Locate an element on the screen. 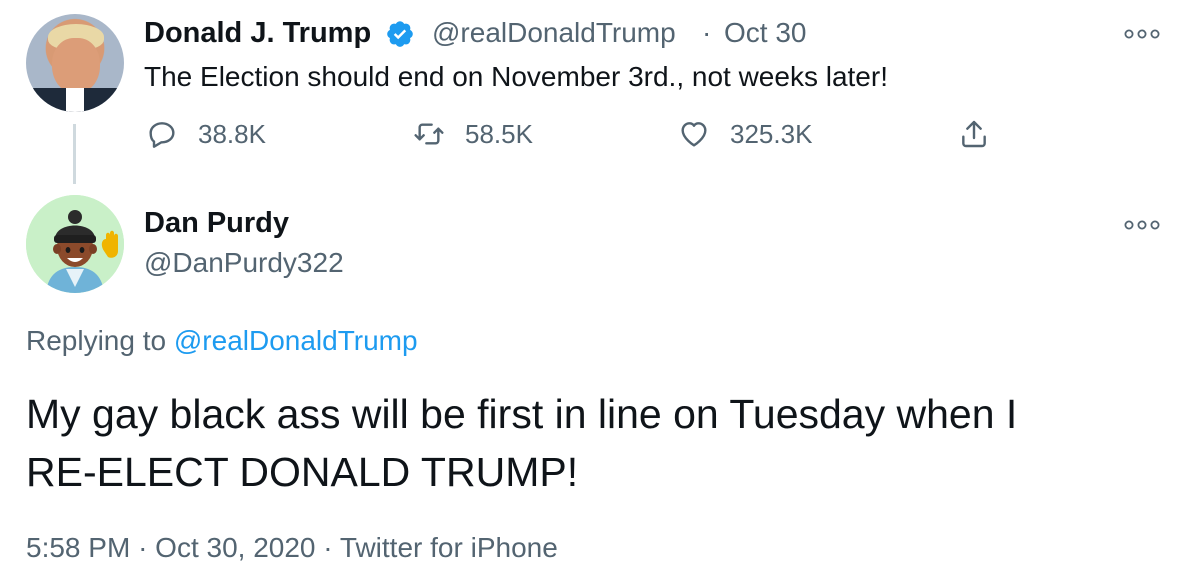 The height and width of the screenshot is (588, 1188). parent-tweet-date: Oct 30 is located at coordinates (765, 33).